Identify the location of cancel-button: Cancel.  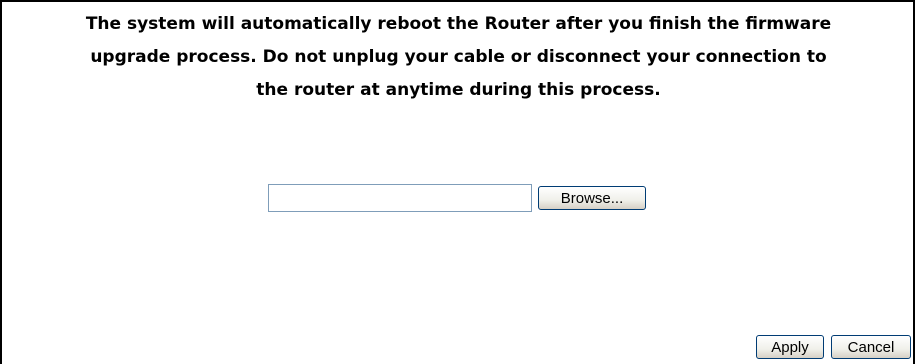
(871, 347).